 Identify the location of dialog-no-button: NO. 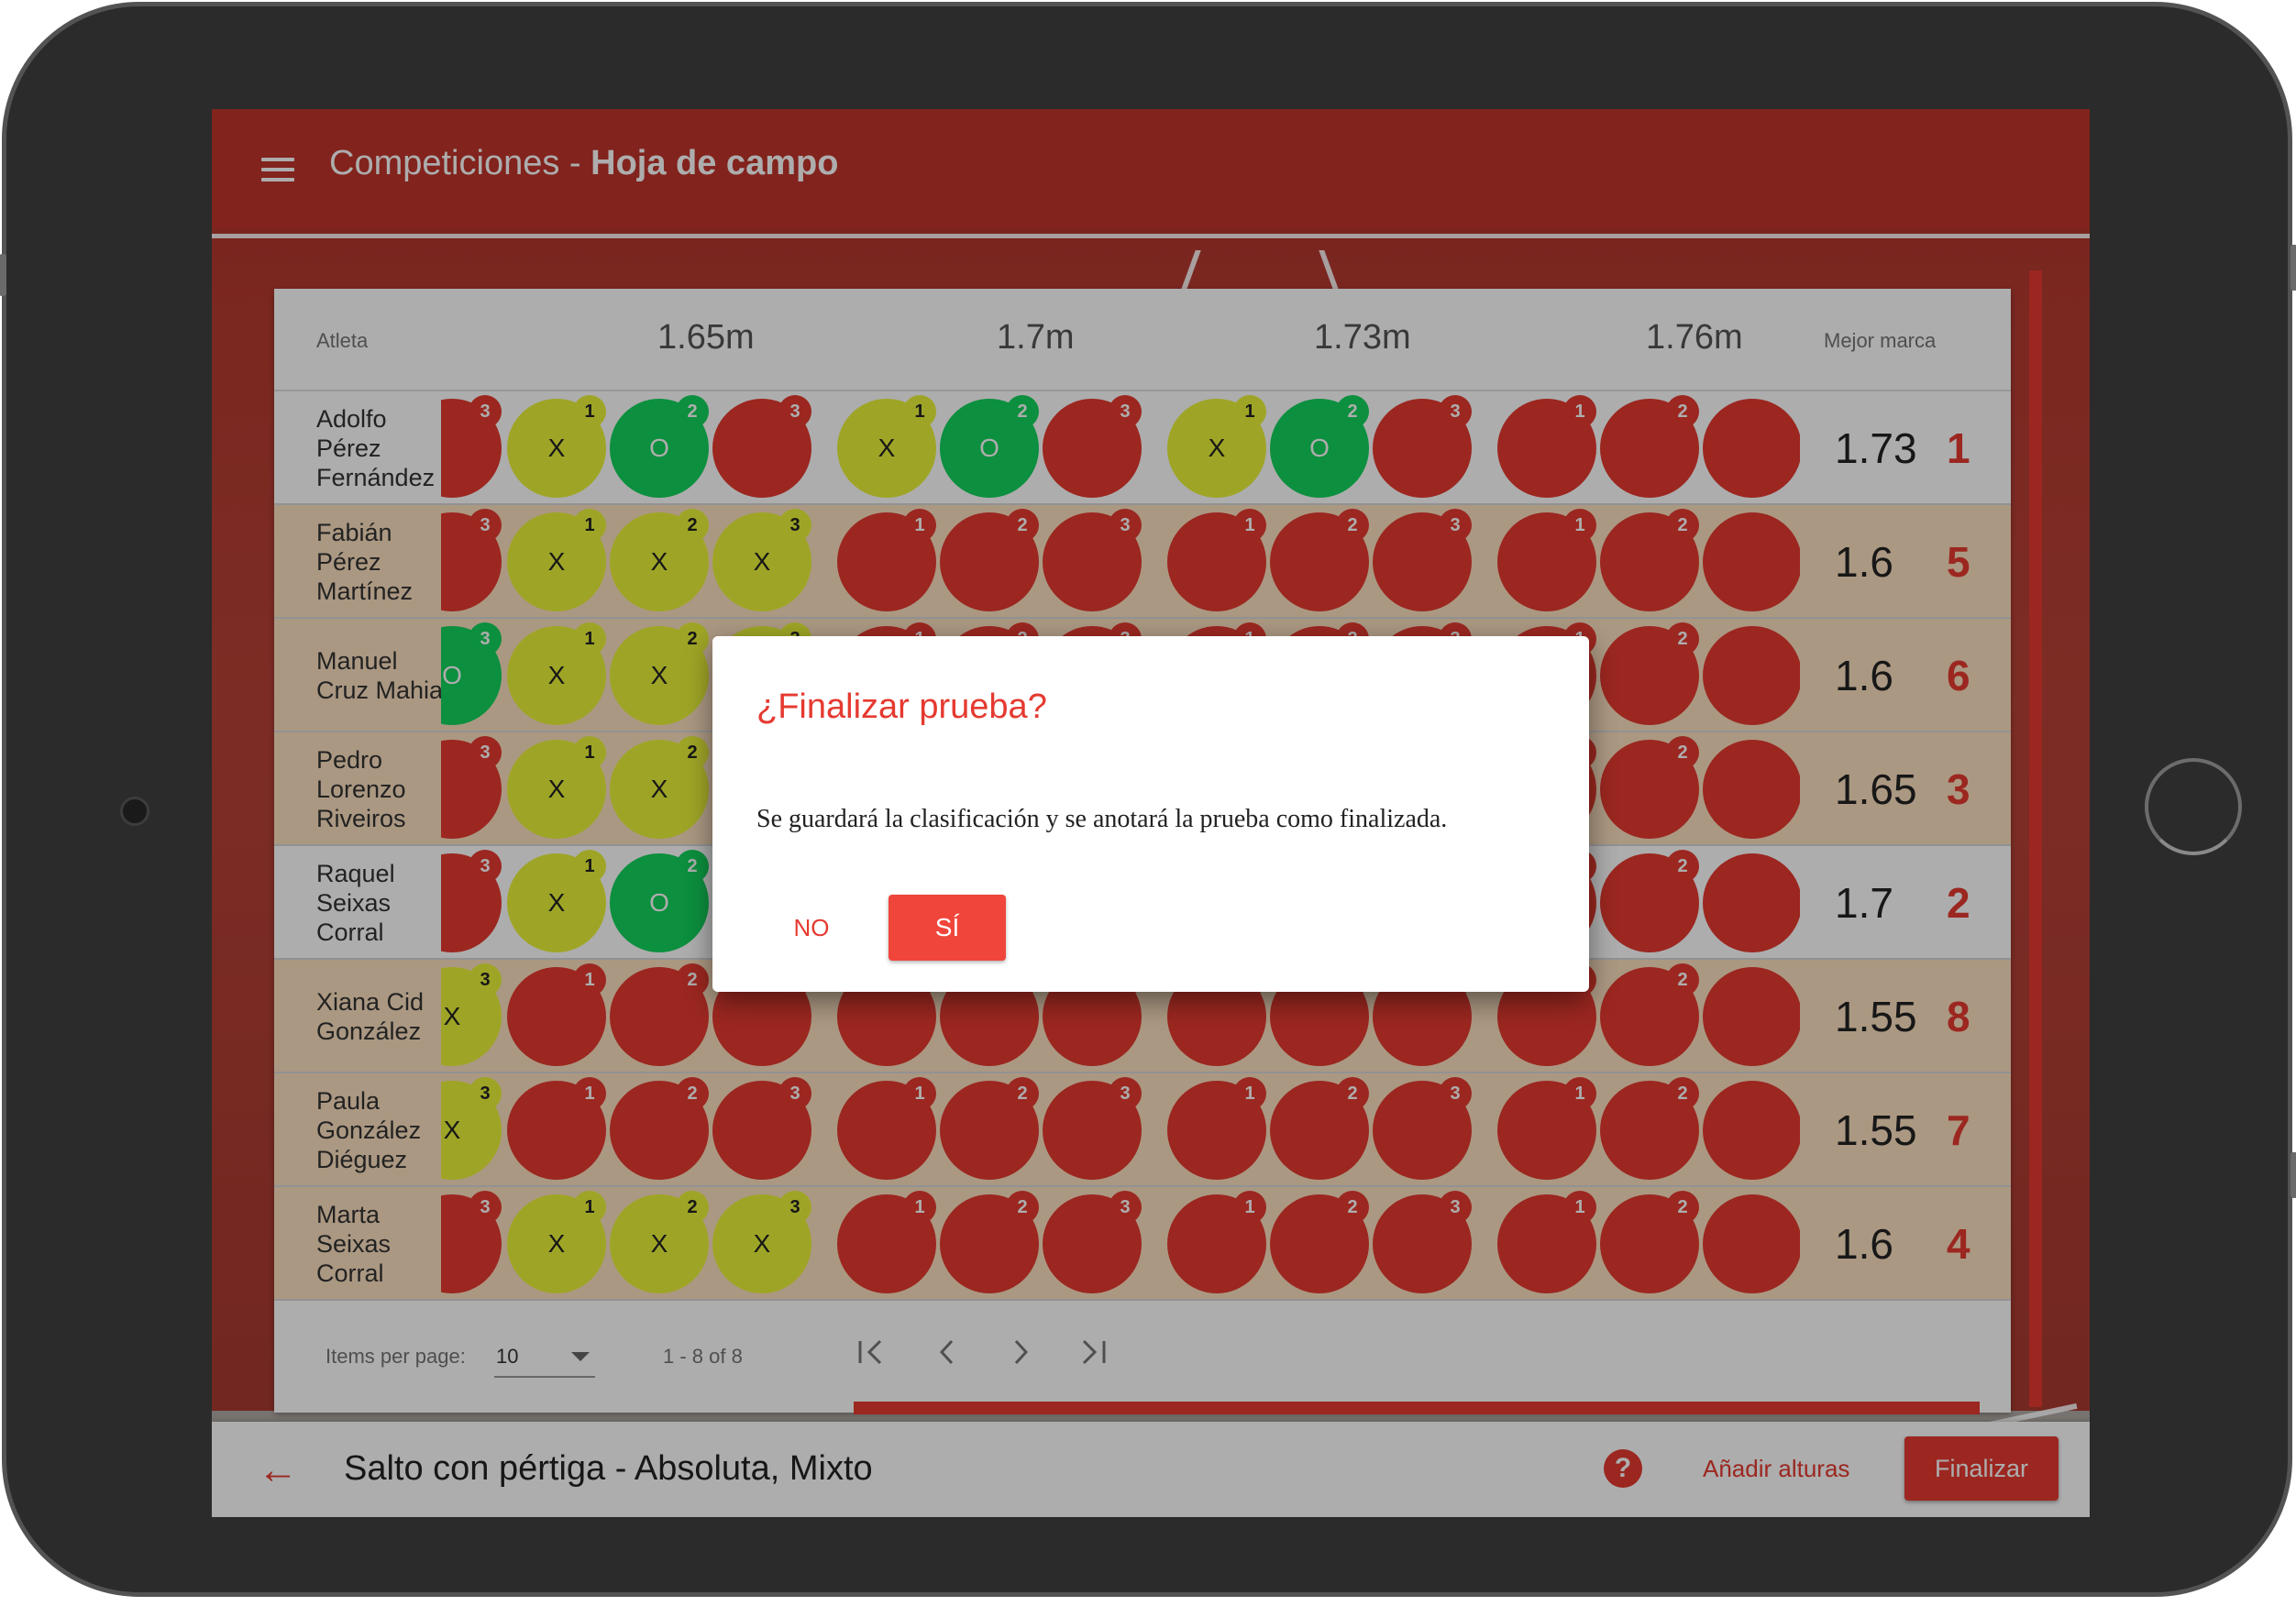
(811, 928).